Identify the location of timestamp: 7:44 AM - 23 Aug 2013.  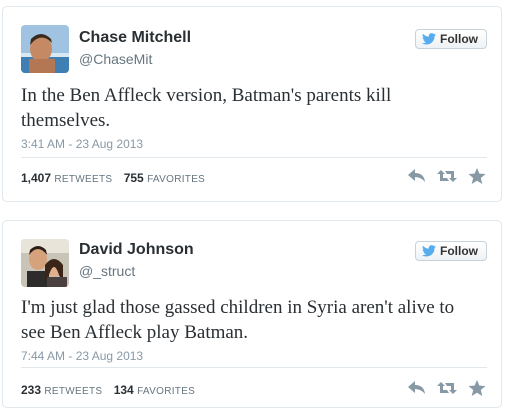
(82, 356).